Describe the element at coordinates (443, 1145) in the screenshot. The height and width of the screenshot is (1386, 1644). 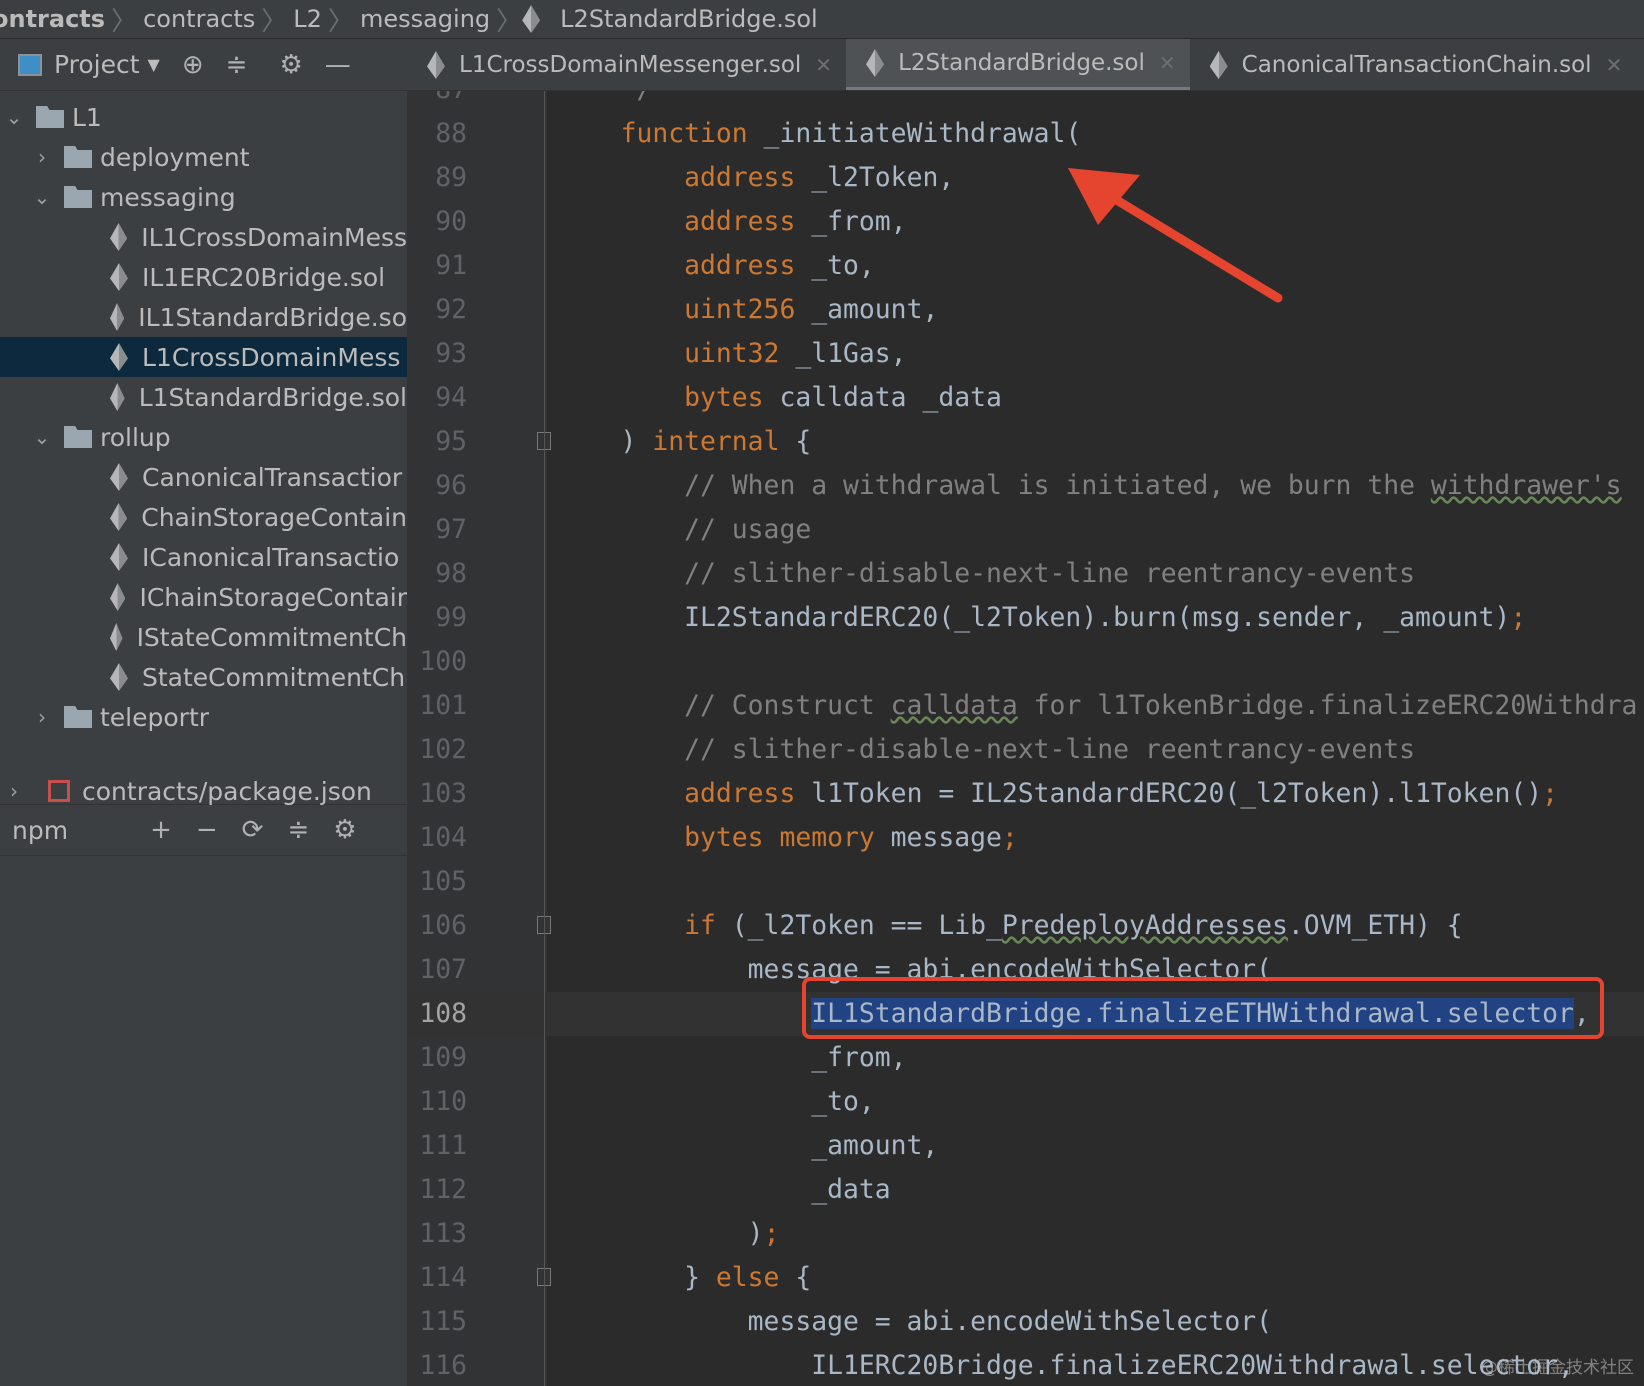
I see `line-number: 111` at that location.